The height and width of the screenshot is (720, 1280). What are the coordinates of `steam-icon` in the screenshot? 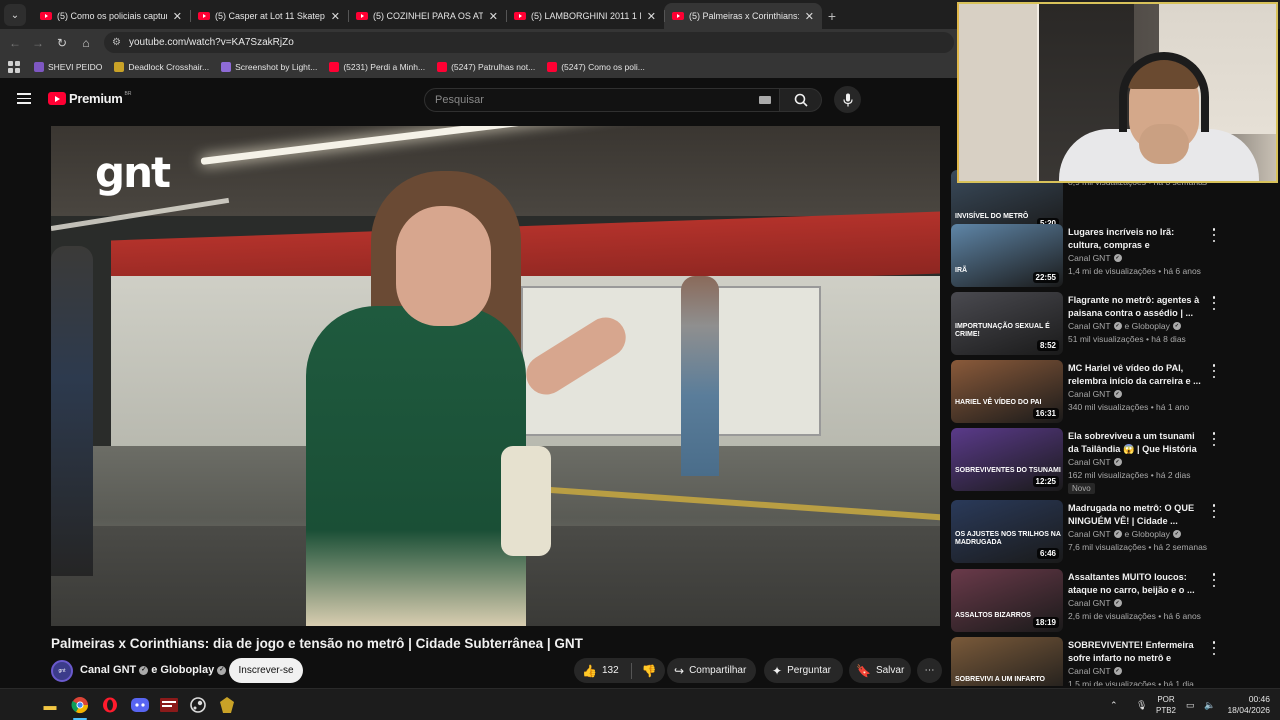 It's located at (198, 705).